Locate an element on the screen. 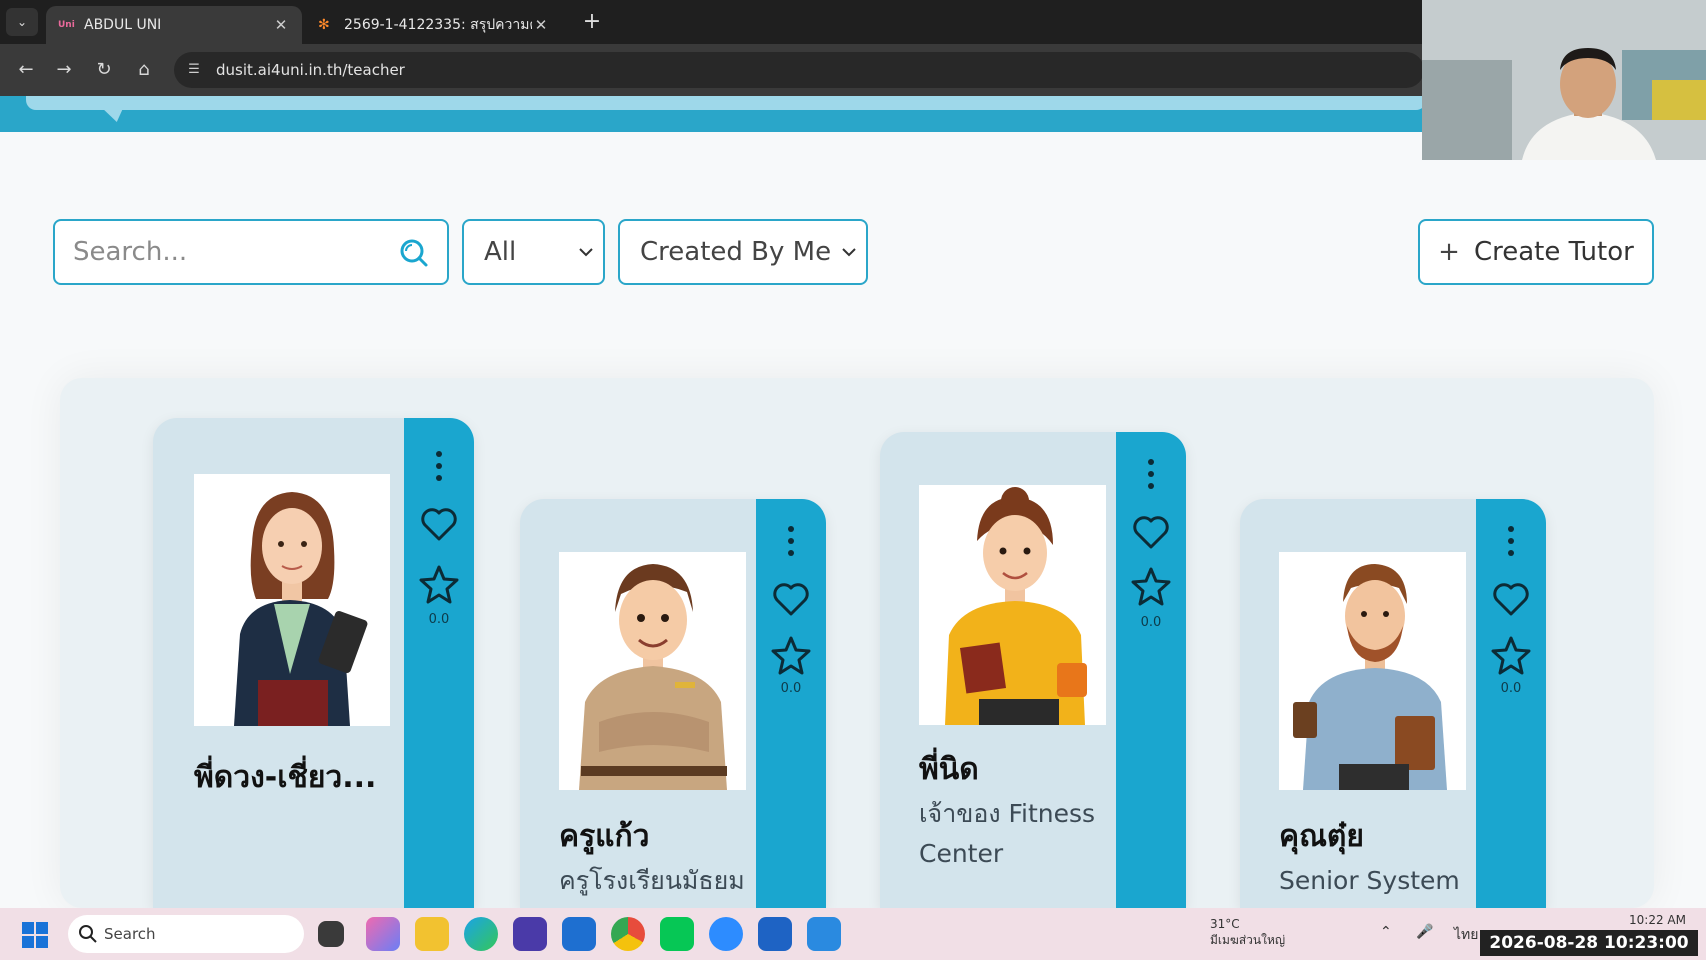 The image size is (1706, 960). tab-title: ABDUL UNI is located at coordinates (123, 25).